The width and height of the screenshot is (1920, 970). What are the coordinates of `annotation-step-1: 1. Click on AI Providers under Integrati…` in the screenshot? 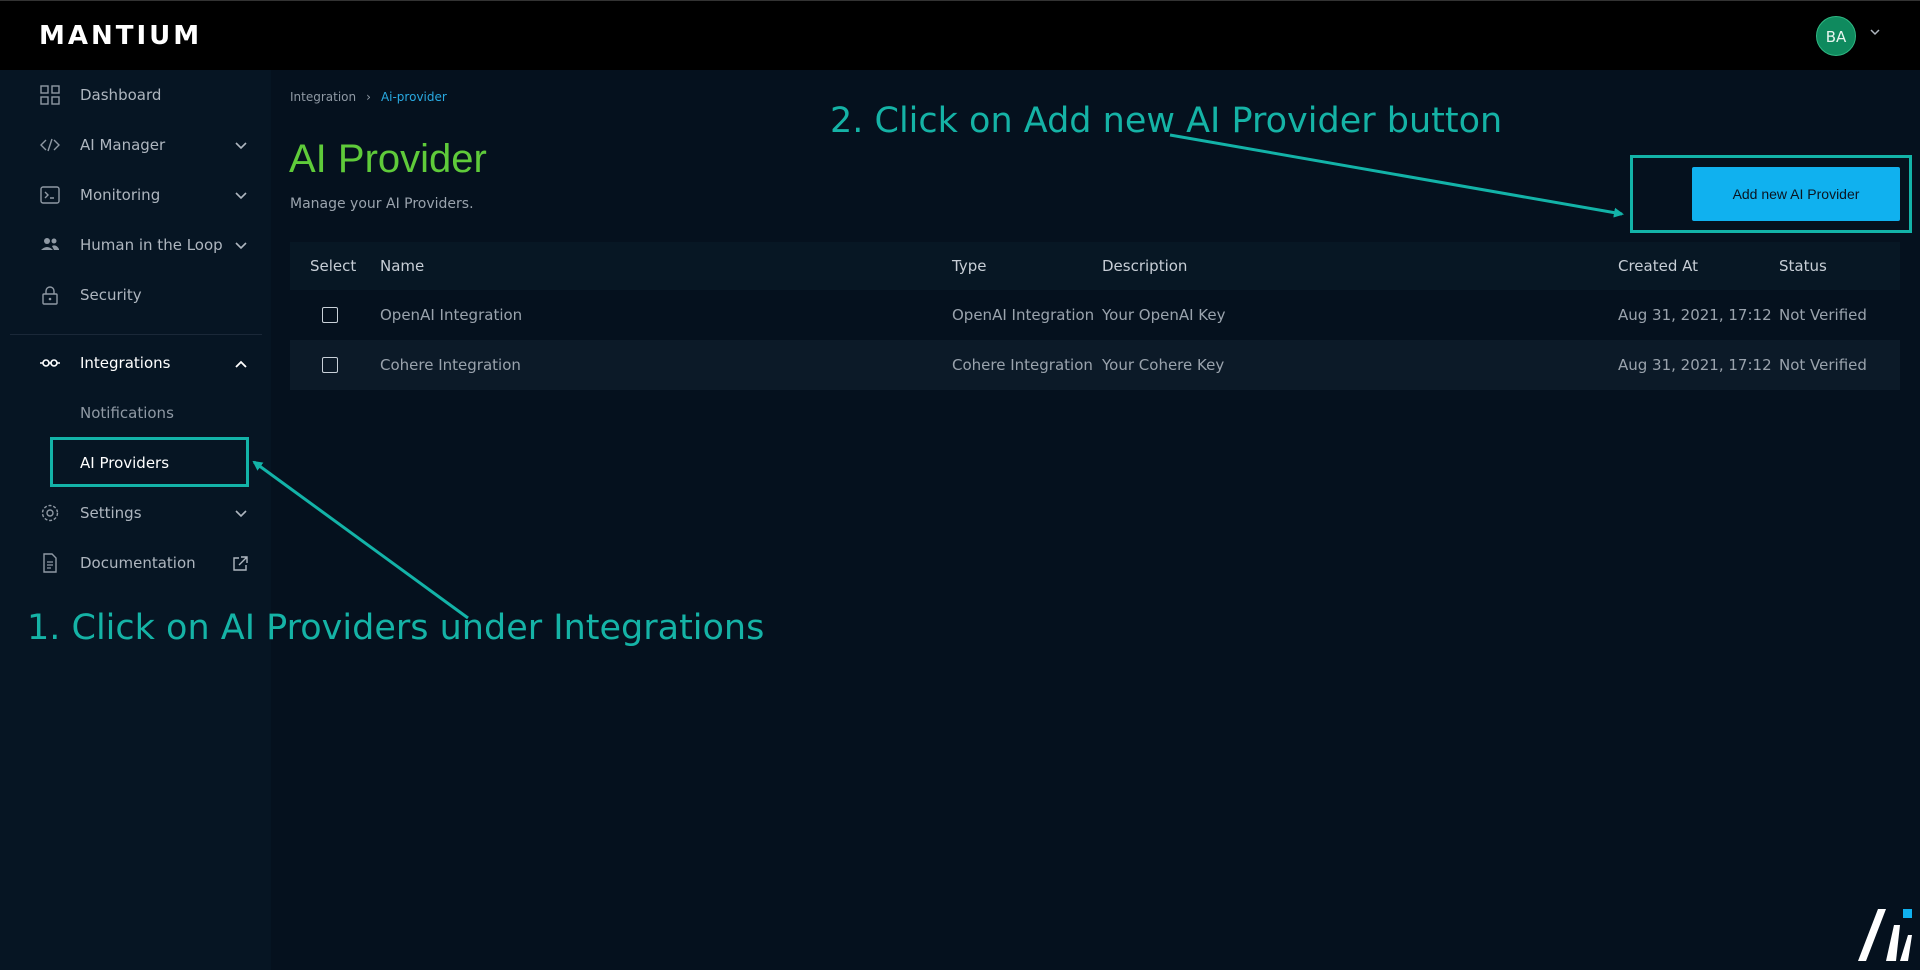 It's located at (396, 628).